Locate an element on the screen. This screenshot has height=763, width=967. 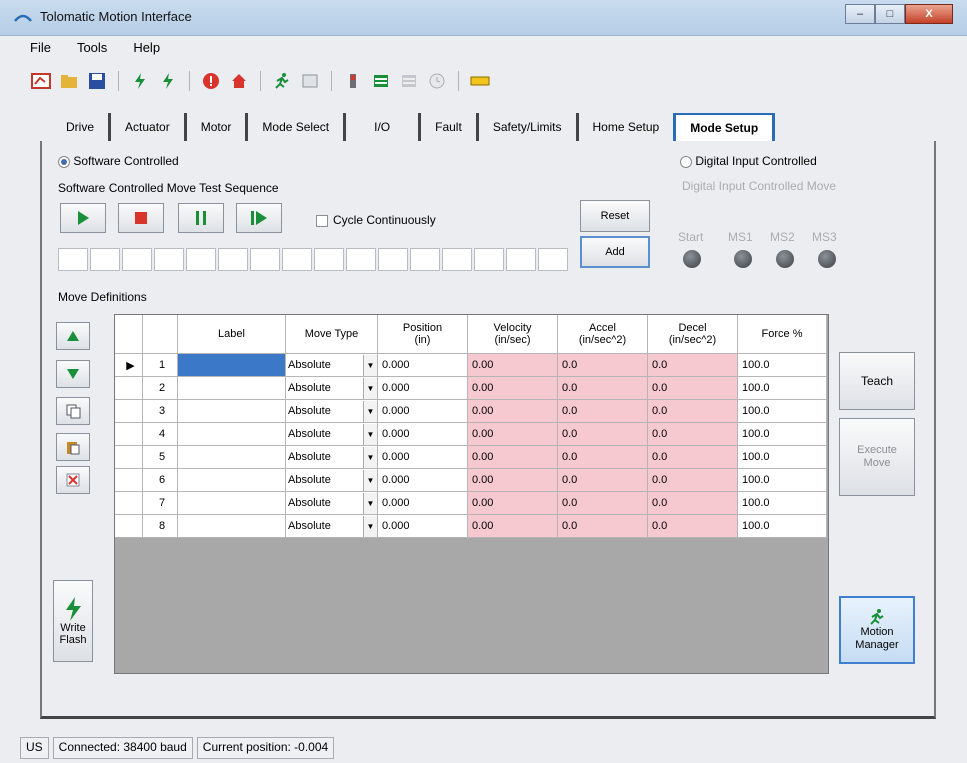
battery-icon is located at coordinates (480, 81).